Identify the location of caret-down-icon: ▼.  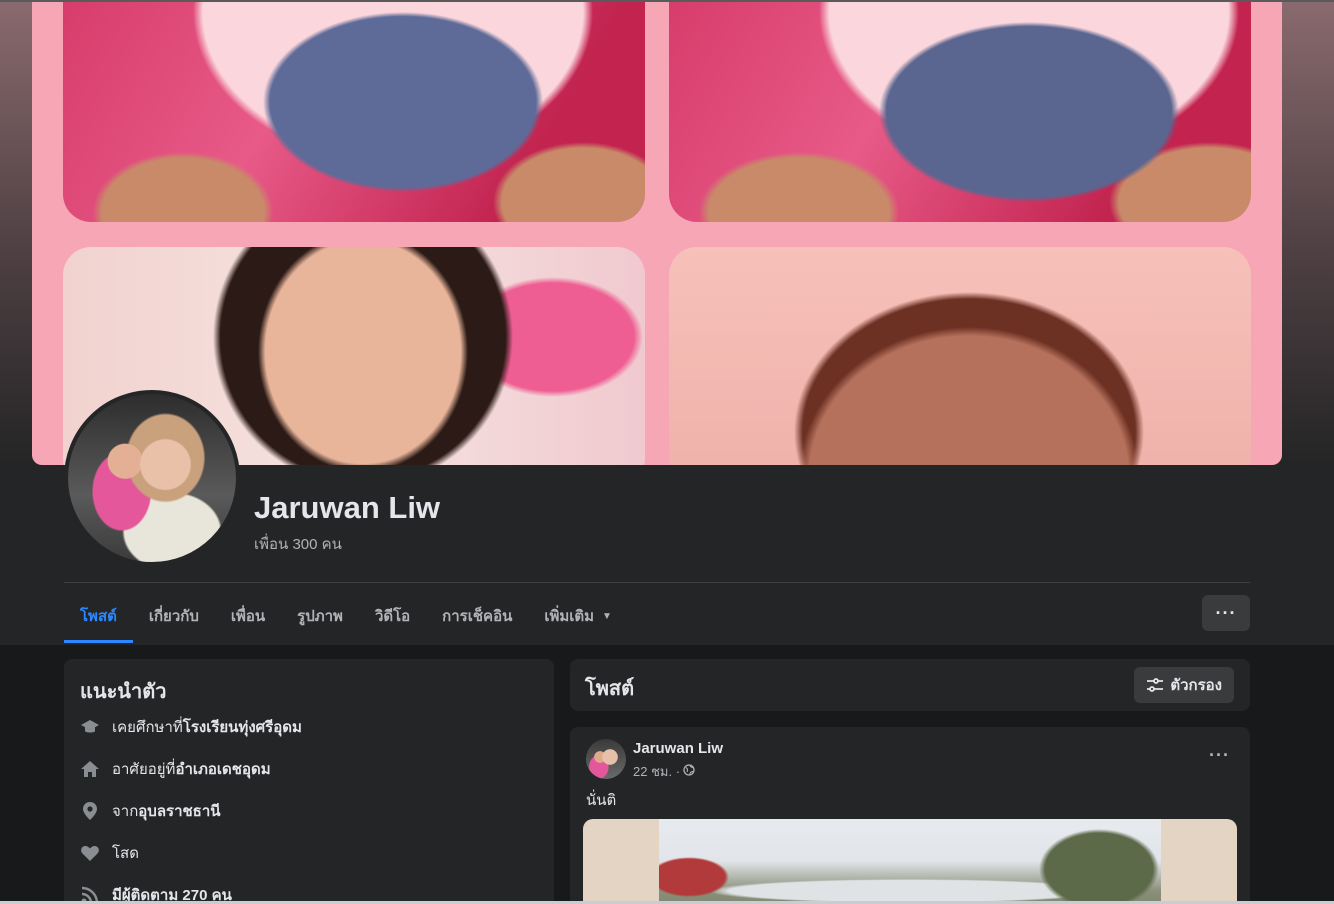
(607, 616).